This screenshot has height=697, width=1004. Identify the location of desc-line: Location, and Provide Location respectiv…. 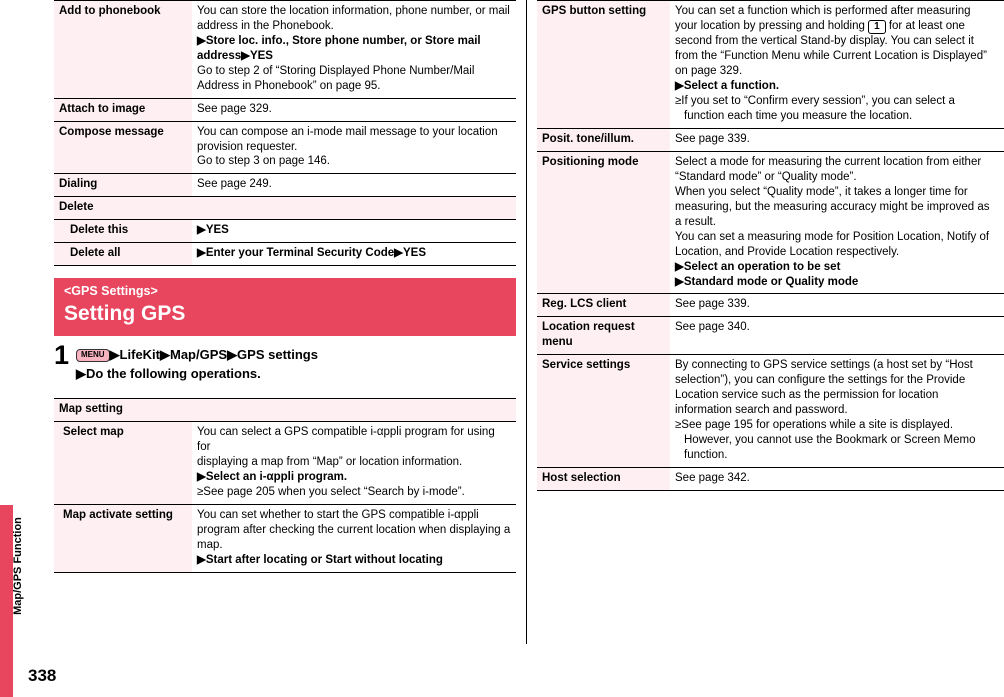
(787, 251).